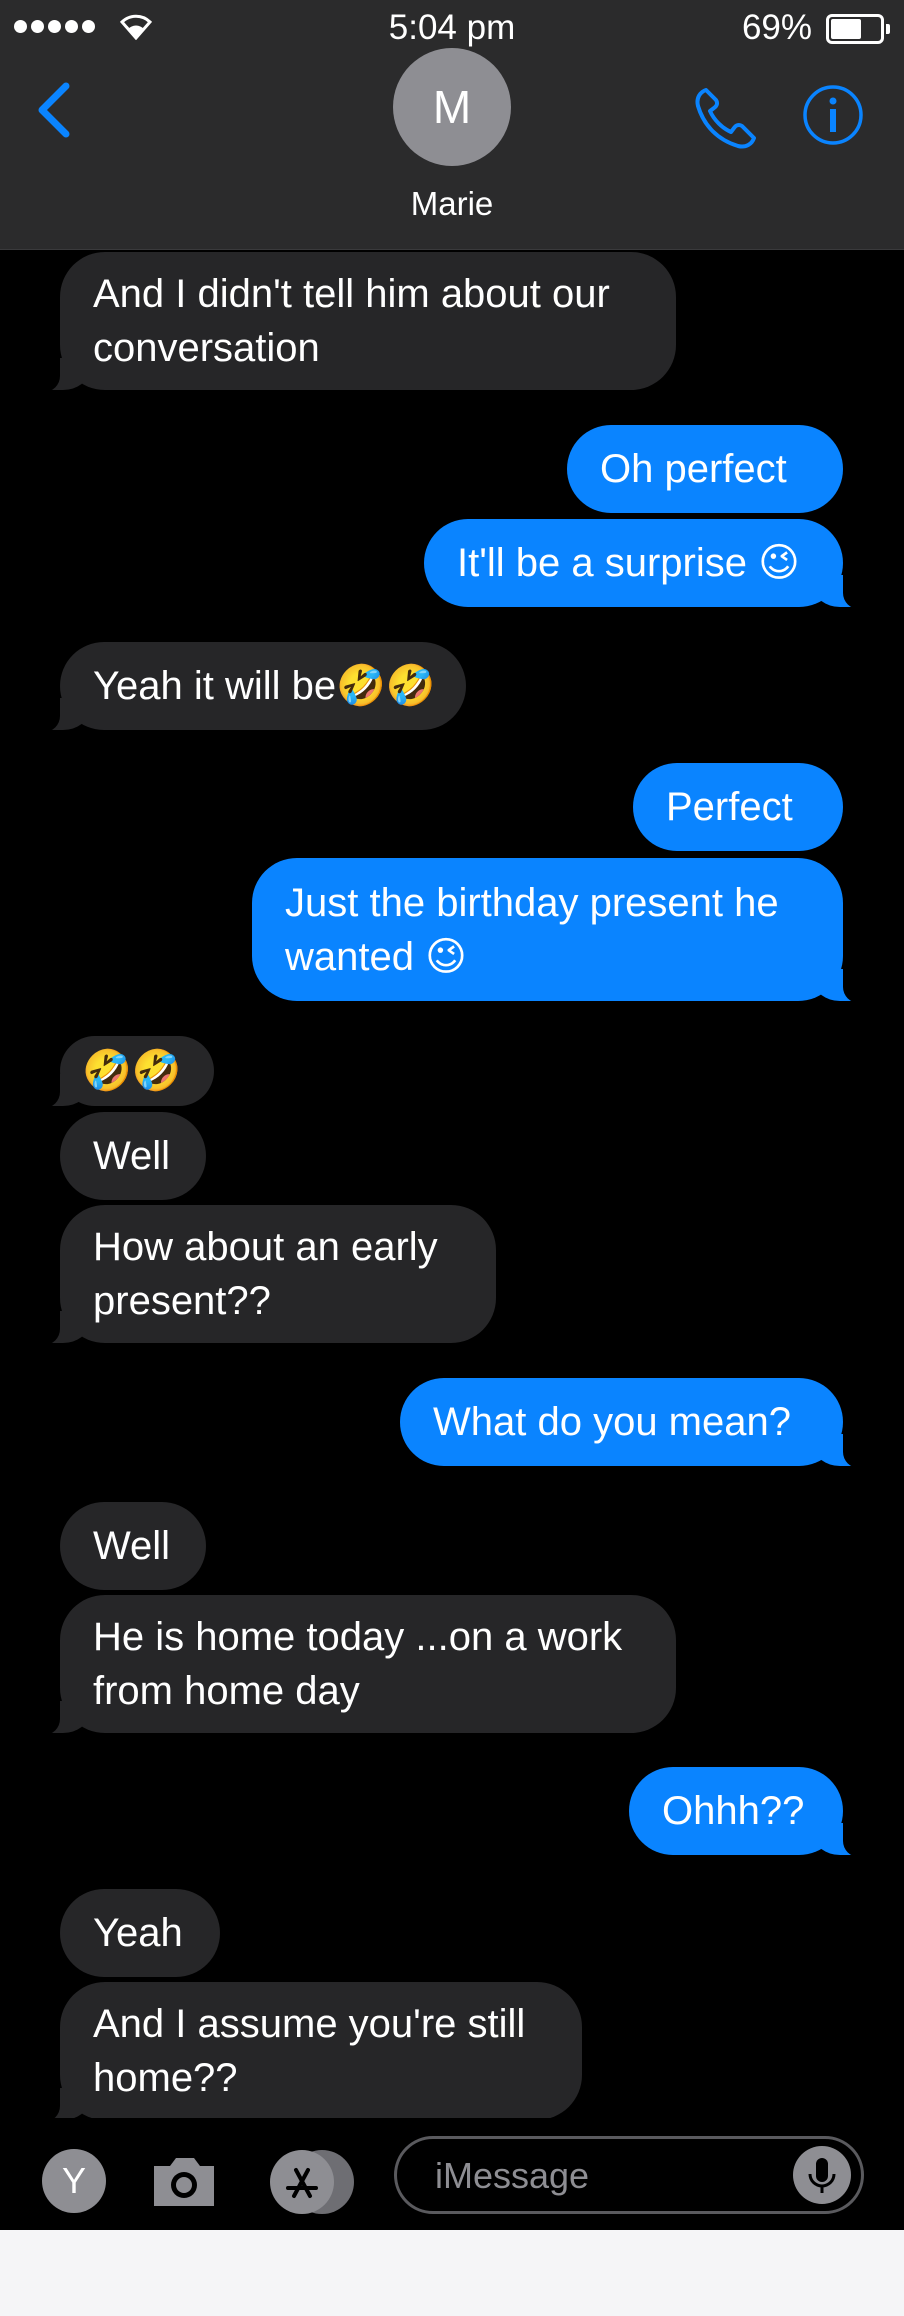 The height and width of the screenshot is (2316, 904). I want to click on message-bubble-incoming: Yeah, so click(140, 1933).